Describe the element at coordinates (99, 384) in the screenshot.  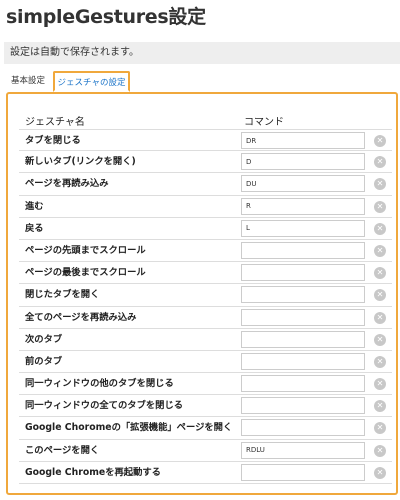
I see `gesture-name: 同一ウィンドウの他のタブを閉じる` at that location.